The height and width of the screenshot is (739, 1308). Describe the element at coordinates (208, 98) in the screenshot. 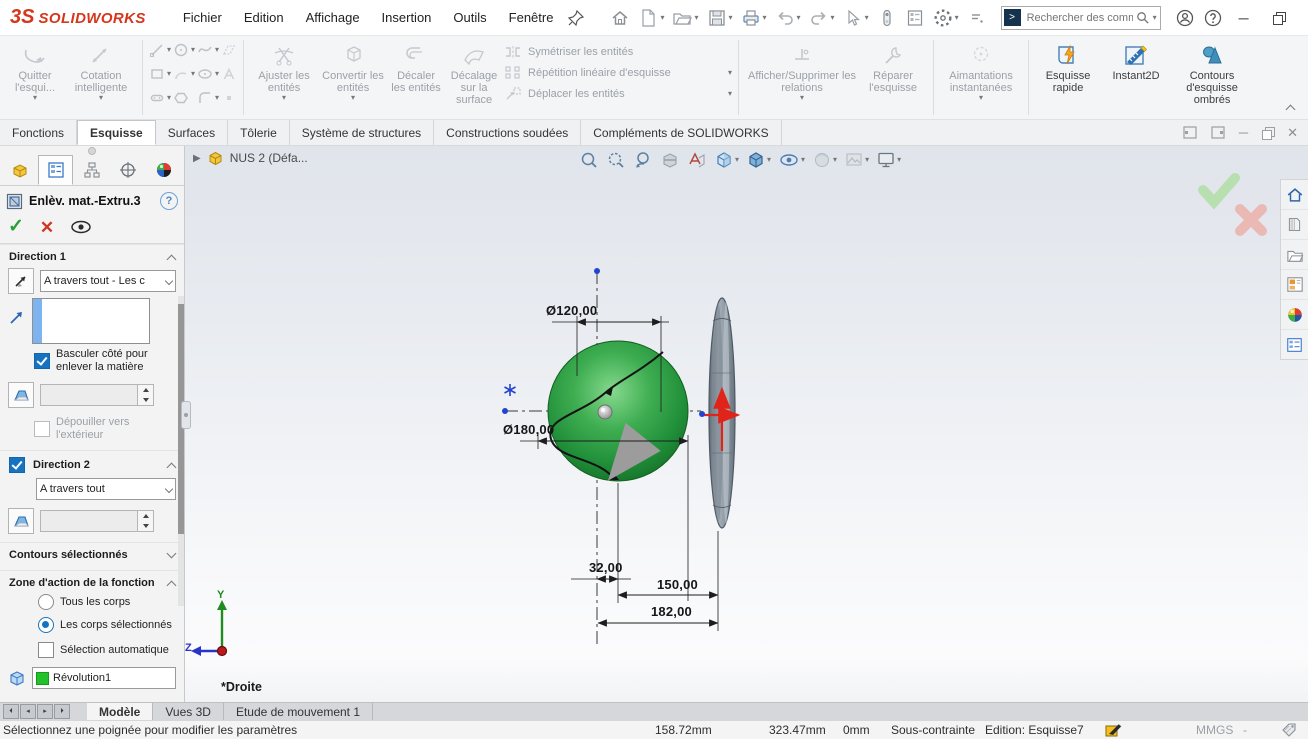

I see `fillet-tool-button: ▾` at that location.